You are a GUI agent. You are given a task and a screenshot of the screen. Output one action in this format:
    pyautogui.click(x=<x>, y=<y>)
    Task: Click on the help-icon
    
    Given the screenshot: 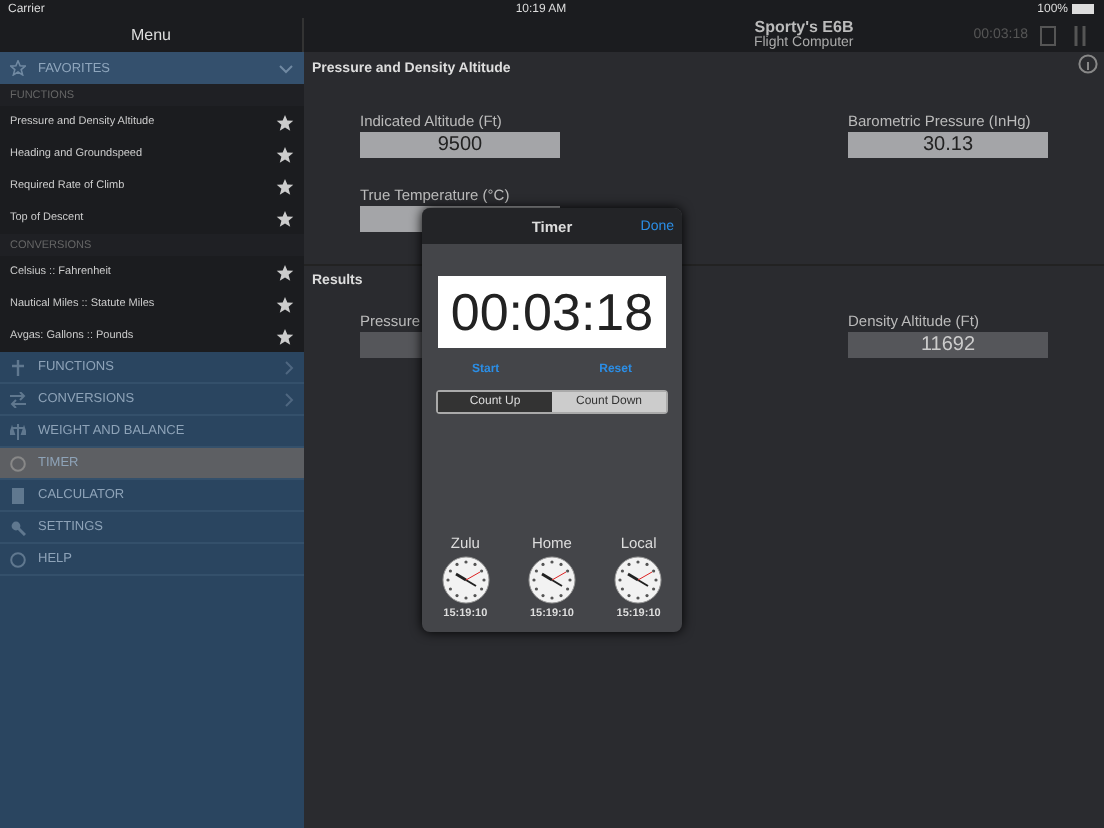 What is the action you would take?
    pyautogui.click(x=18, y=559)
    